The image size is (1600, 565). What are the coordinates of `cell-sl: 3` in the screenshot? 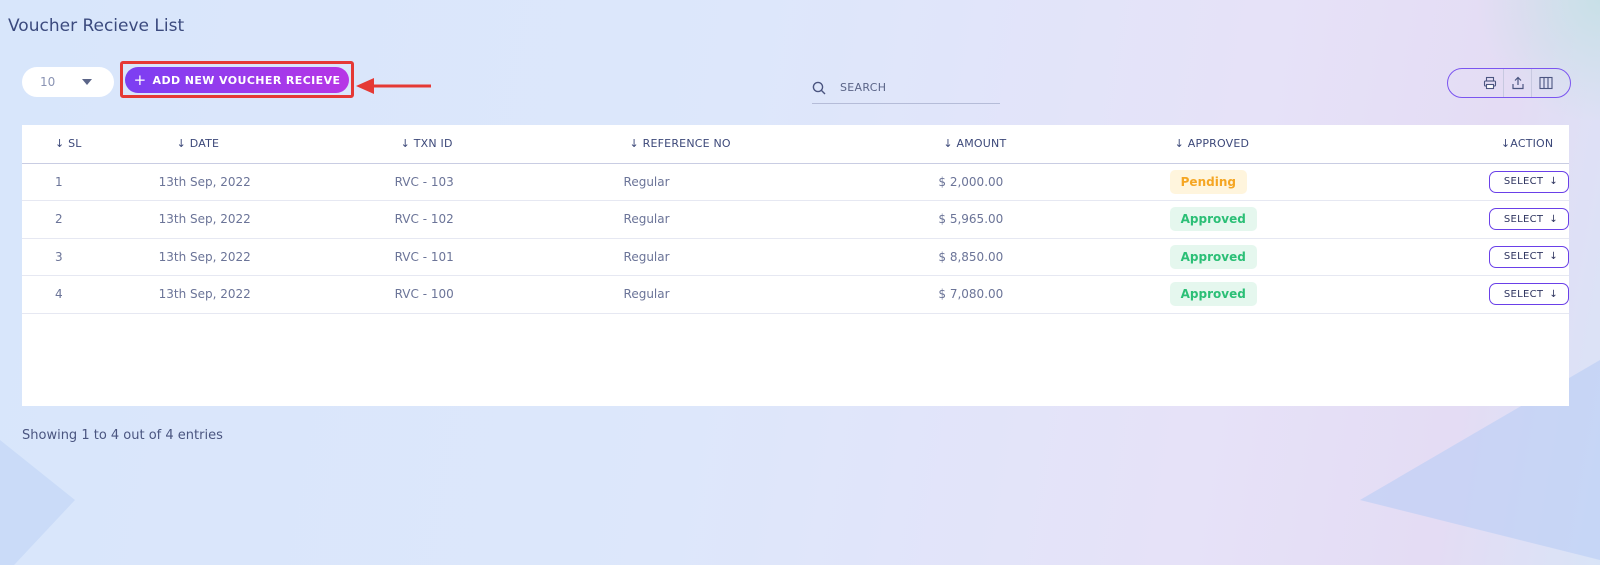 It's located at (78, 257).